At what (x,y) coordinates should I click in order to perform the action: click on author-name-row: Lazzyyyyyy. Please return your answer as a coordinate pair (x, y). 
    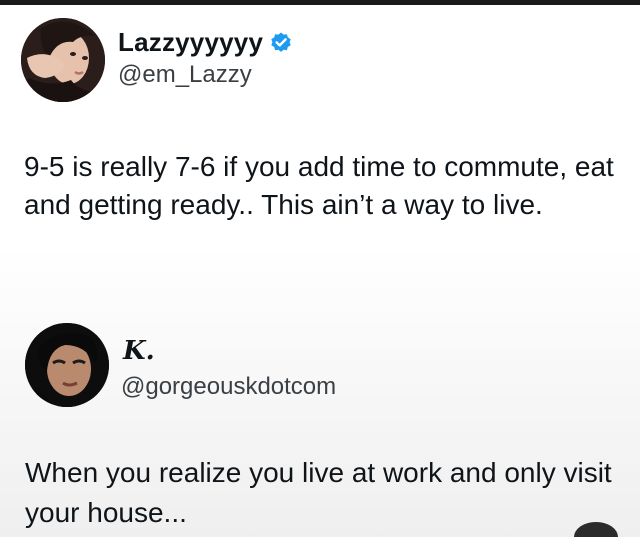
    Looking at the image, I should click on (205, 42).